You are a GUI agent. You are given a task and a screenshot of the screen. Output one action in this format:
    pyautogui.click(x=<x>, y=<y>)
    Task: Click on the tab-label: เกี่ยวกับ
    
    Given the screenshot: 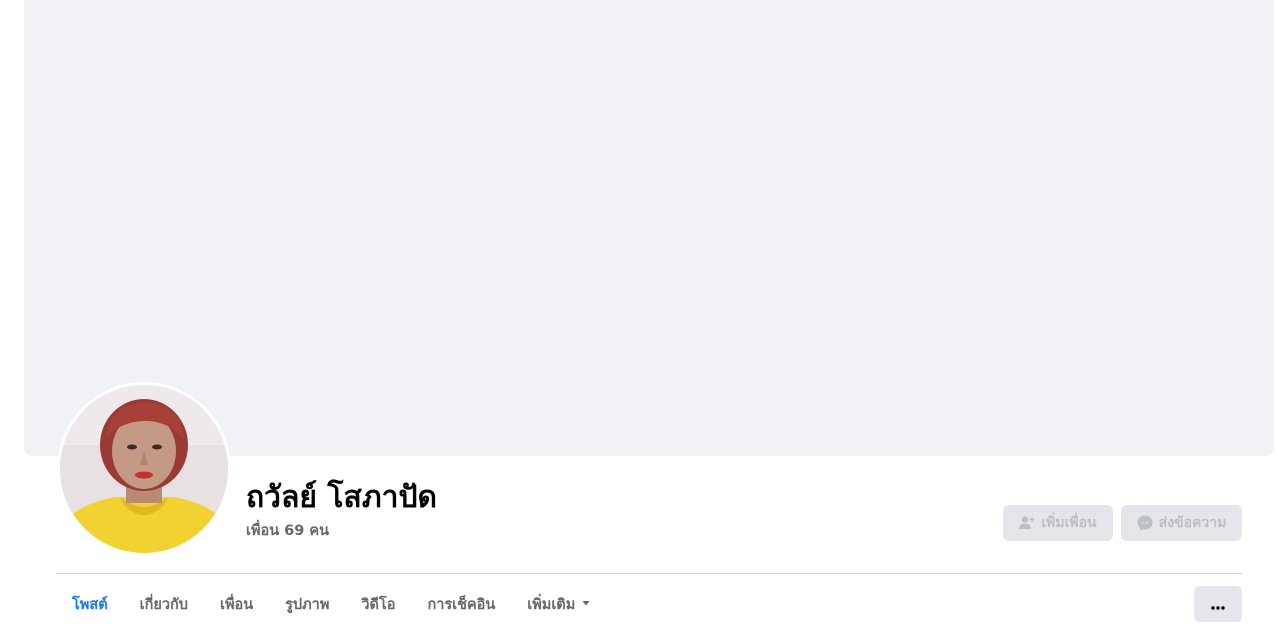 What is the action you would take?
    pyautogui.click(x=163, y=604)
    